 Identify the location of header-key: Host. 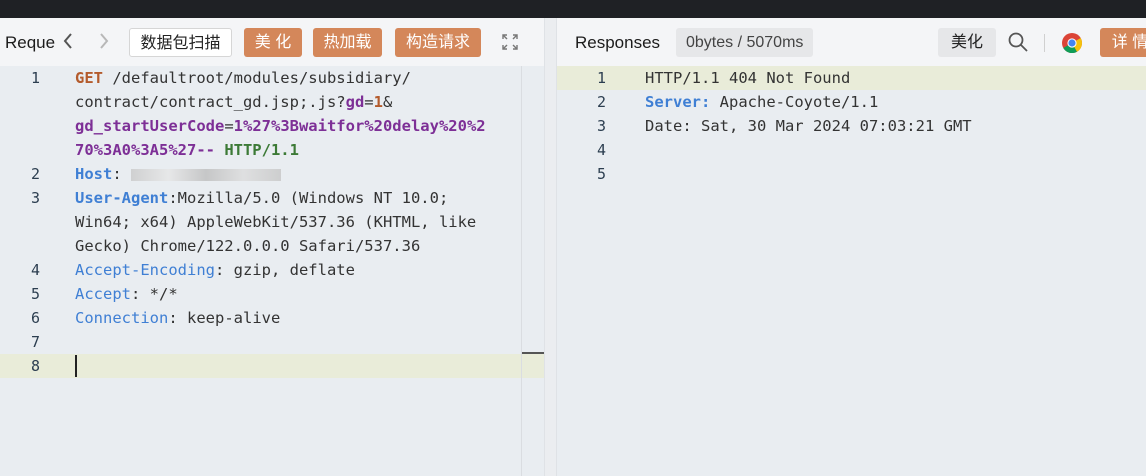
(94, 174).